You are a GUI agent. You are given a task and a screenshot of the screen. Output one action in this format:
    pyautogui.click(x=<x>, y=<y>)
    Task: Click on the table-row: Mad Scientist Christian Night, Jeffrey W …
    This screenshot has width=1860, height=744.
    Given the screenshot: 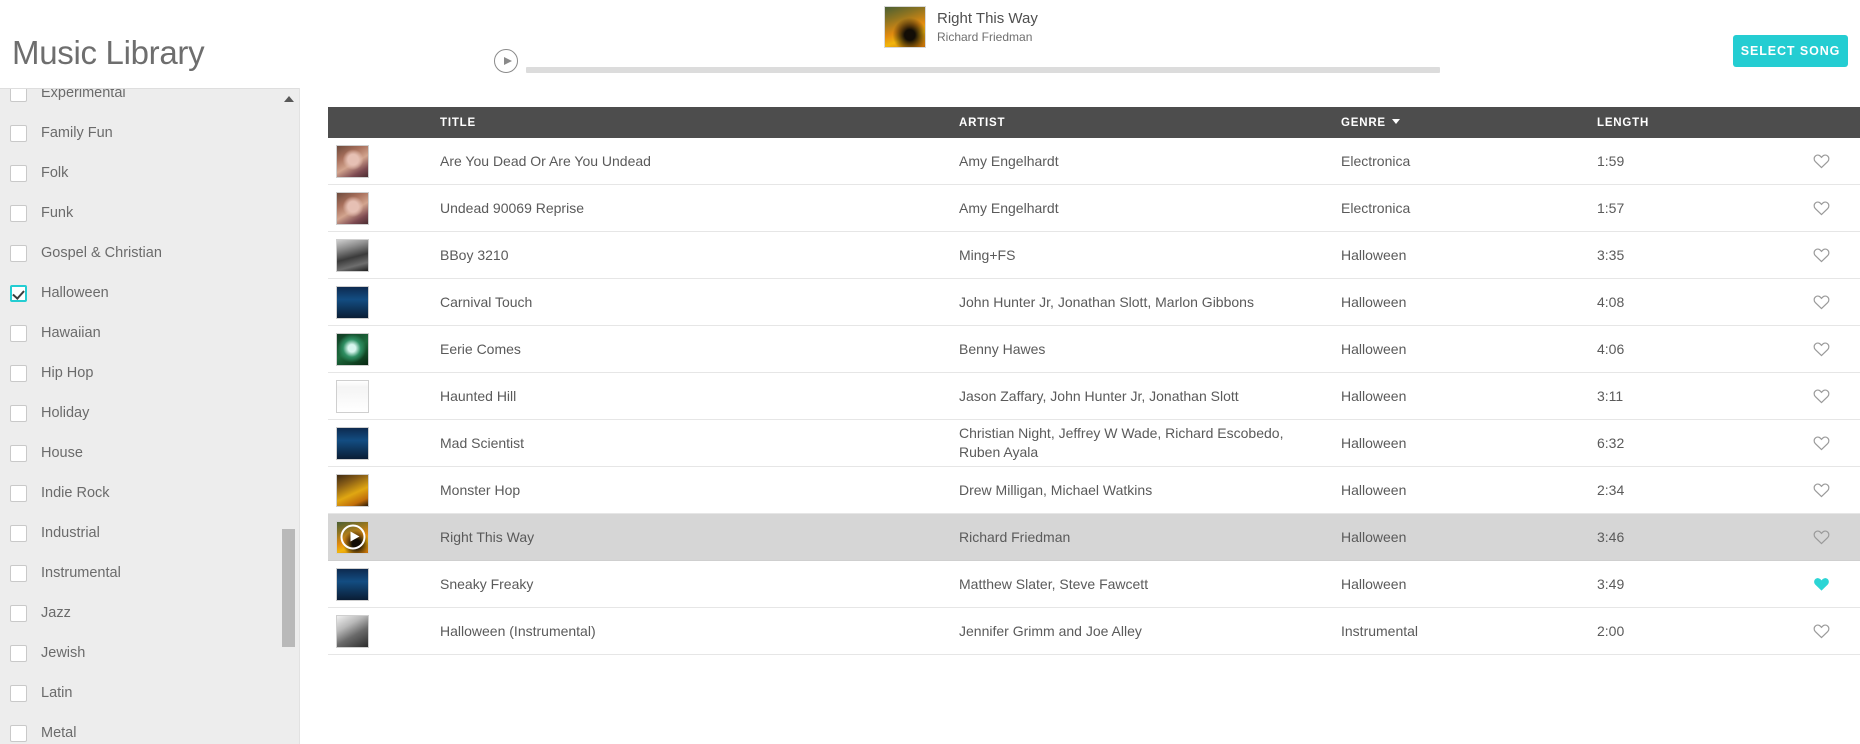 What is the action you would take?
    pyautogui.click(x=1094, y=443)
    